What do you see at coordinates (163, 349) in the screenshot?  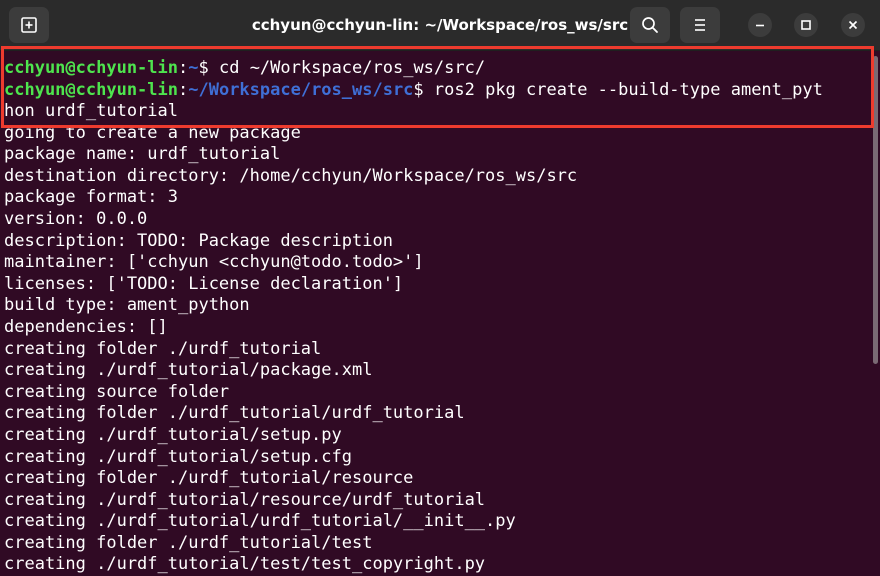 I see `output-line: creating folder ./urdf_tutorial` at bounding box center [163, 349].